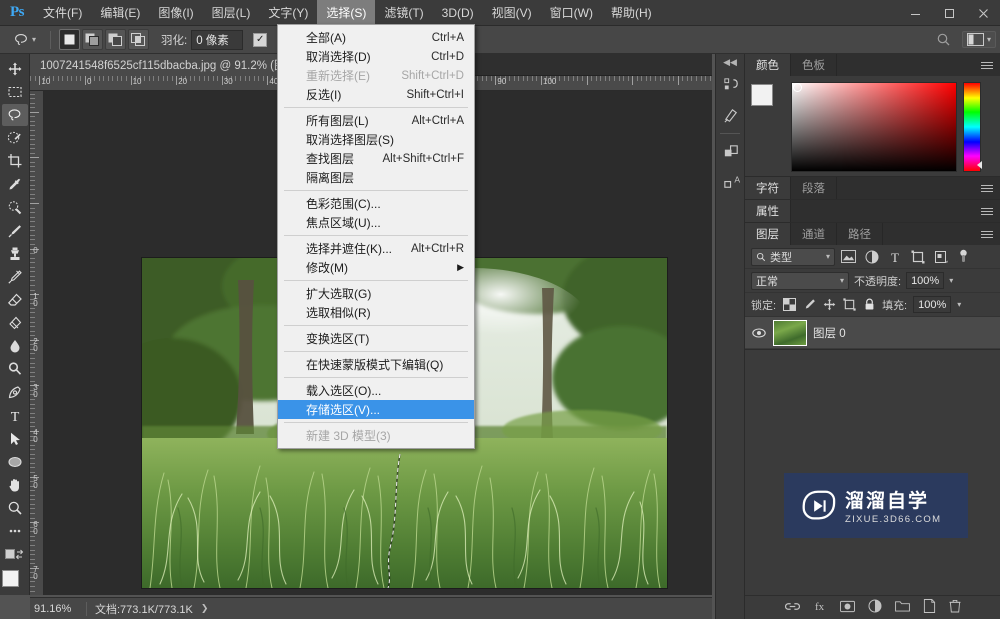  I want to click on menu-item-4: 文字(Y), so click(288, 13).